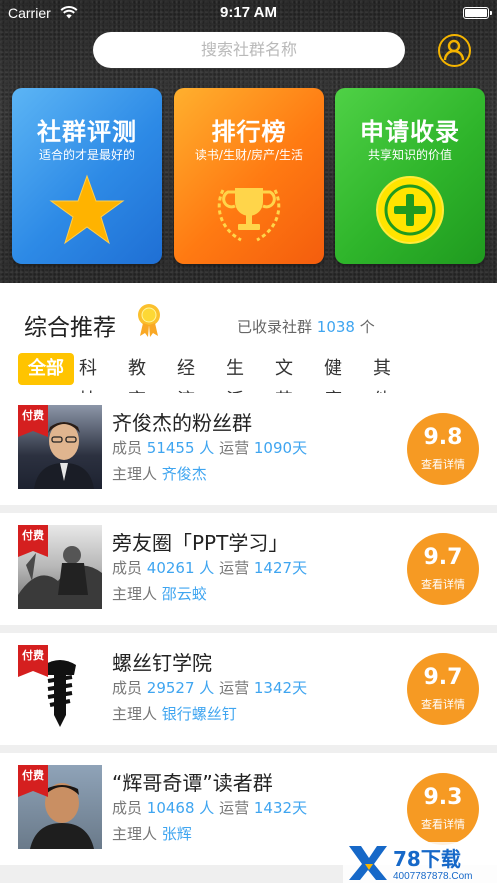  What do you see at coordinates (182, 423) in the screenshot?
I see `group-name: 齐俊杰的粉丝群` at bounding box center [182, 423].